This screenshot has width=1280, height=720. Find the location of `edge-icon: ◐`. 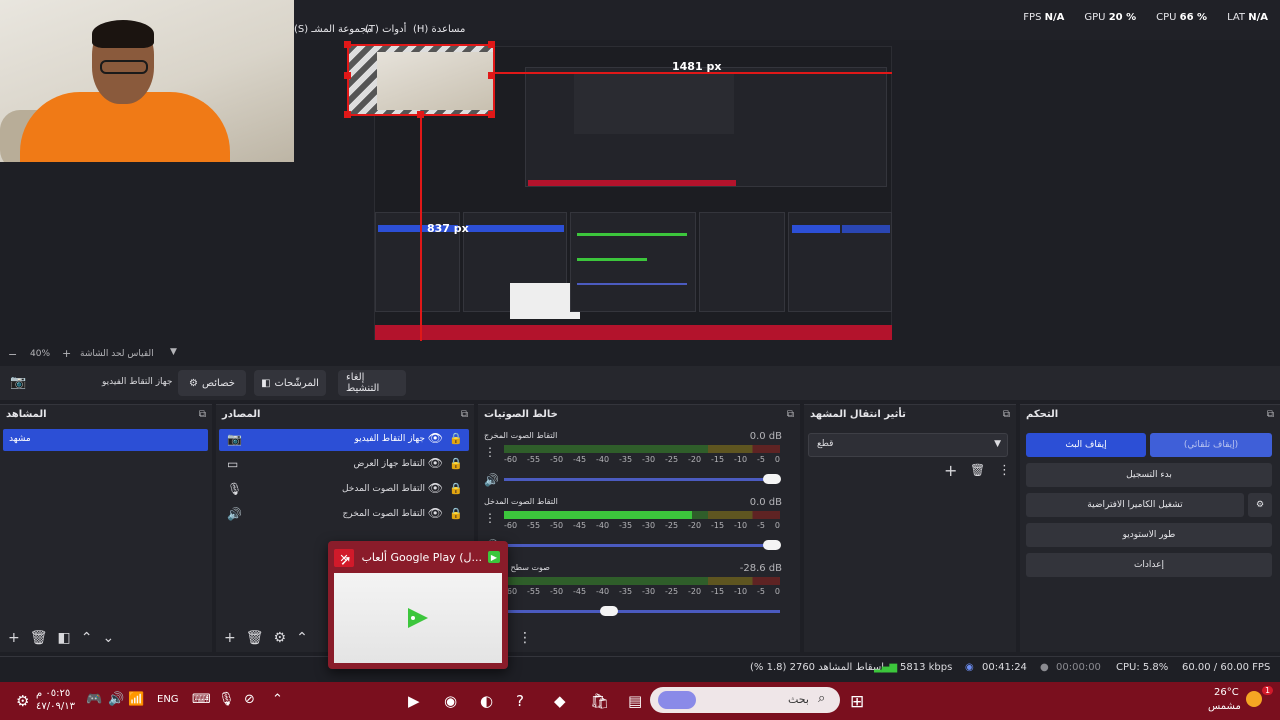

edge-icon: ◐ is located at coordinates (486, 701).